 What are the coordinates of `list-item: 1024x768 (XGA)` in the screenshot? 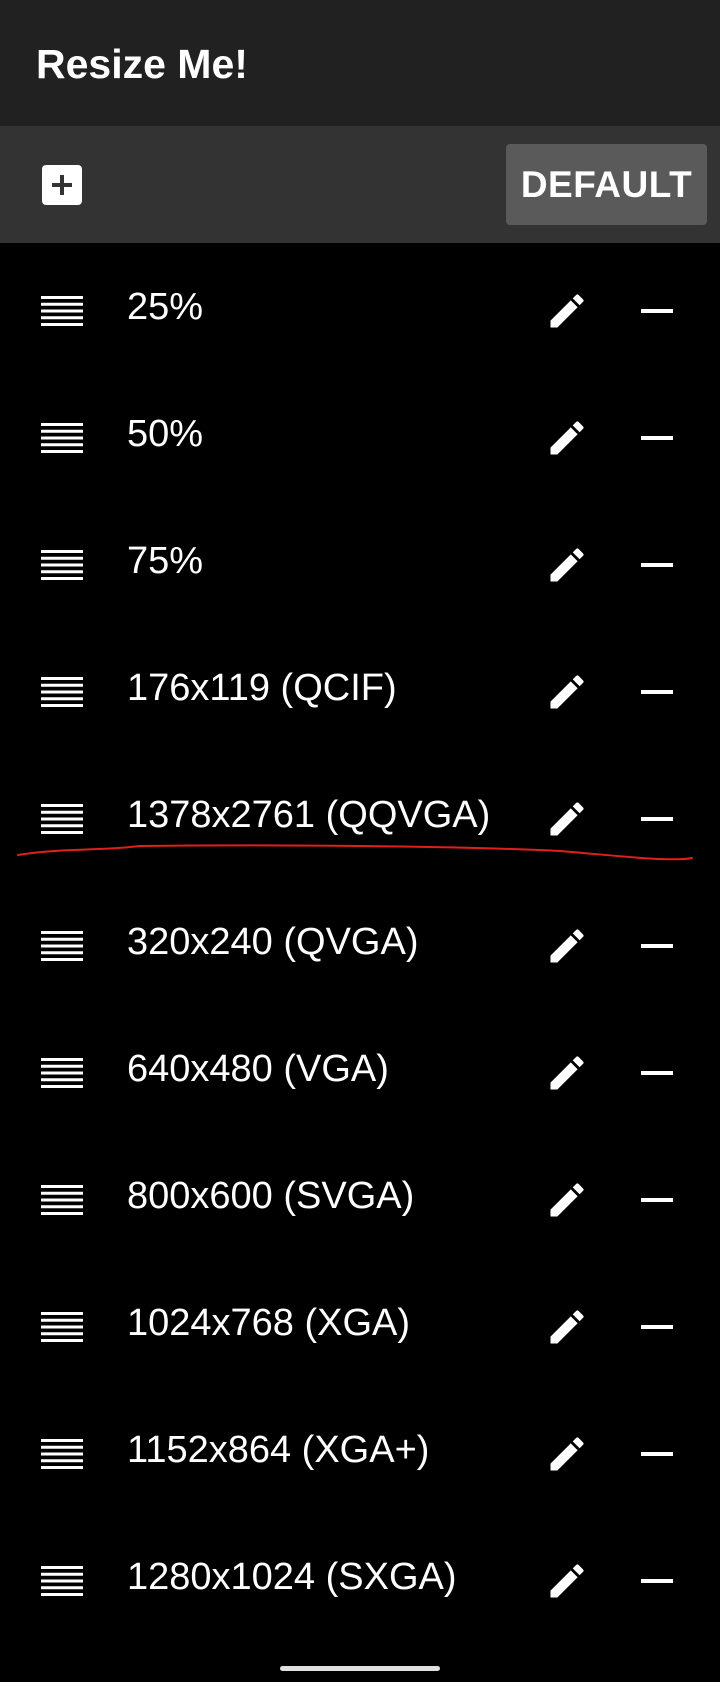 It's located at (360, 1322).